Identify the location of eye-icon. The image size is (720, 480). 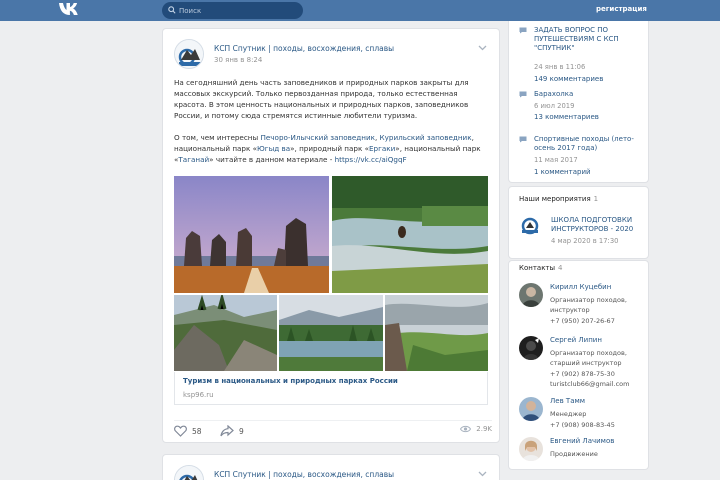
(466, 429).